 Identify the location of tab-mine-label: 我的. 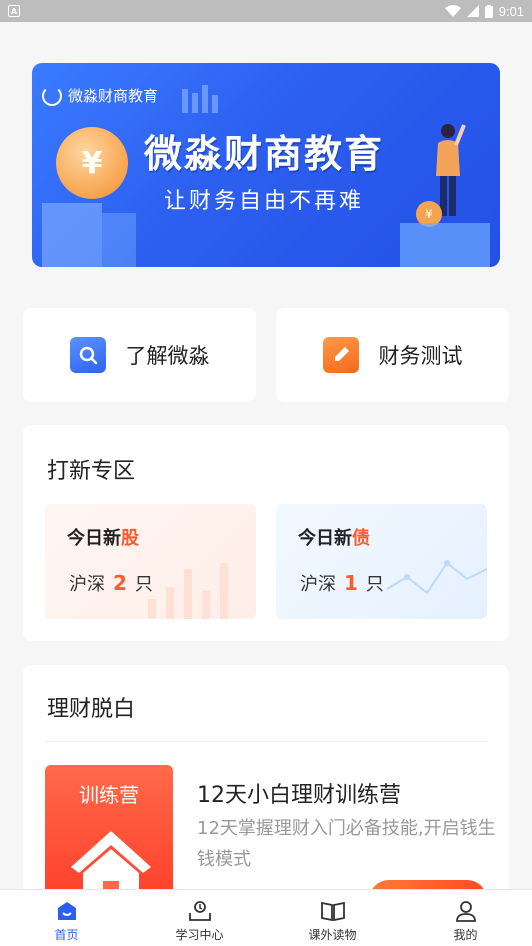
(465, 935).